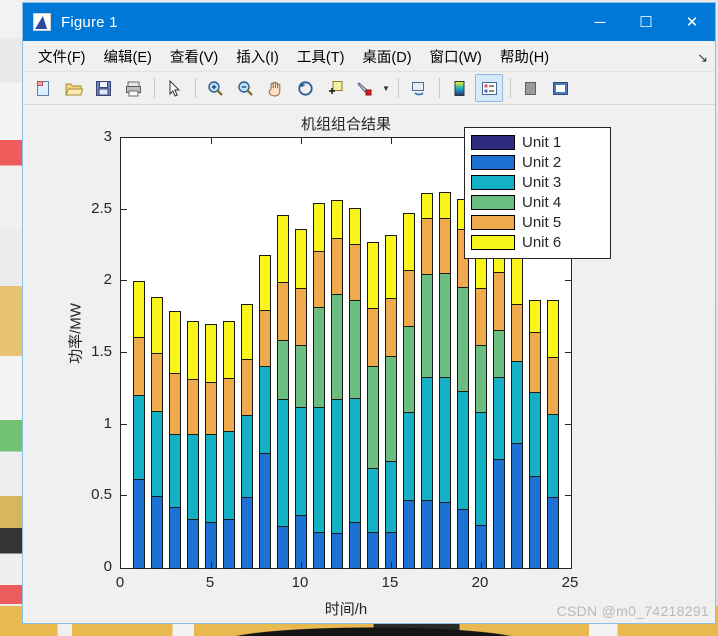 This screenshot has width=718, height=636. I want to click on data-cursor-icon, so click(335, 88).